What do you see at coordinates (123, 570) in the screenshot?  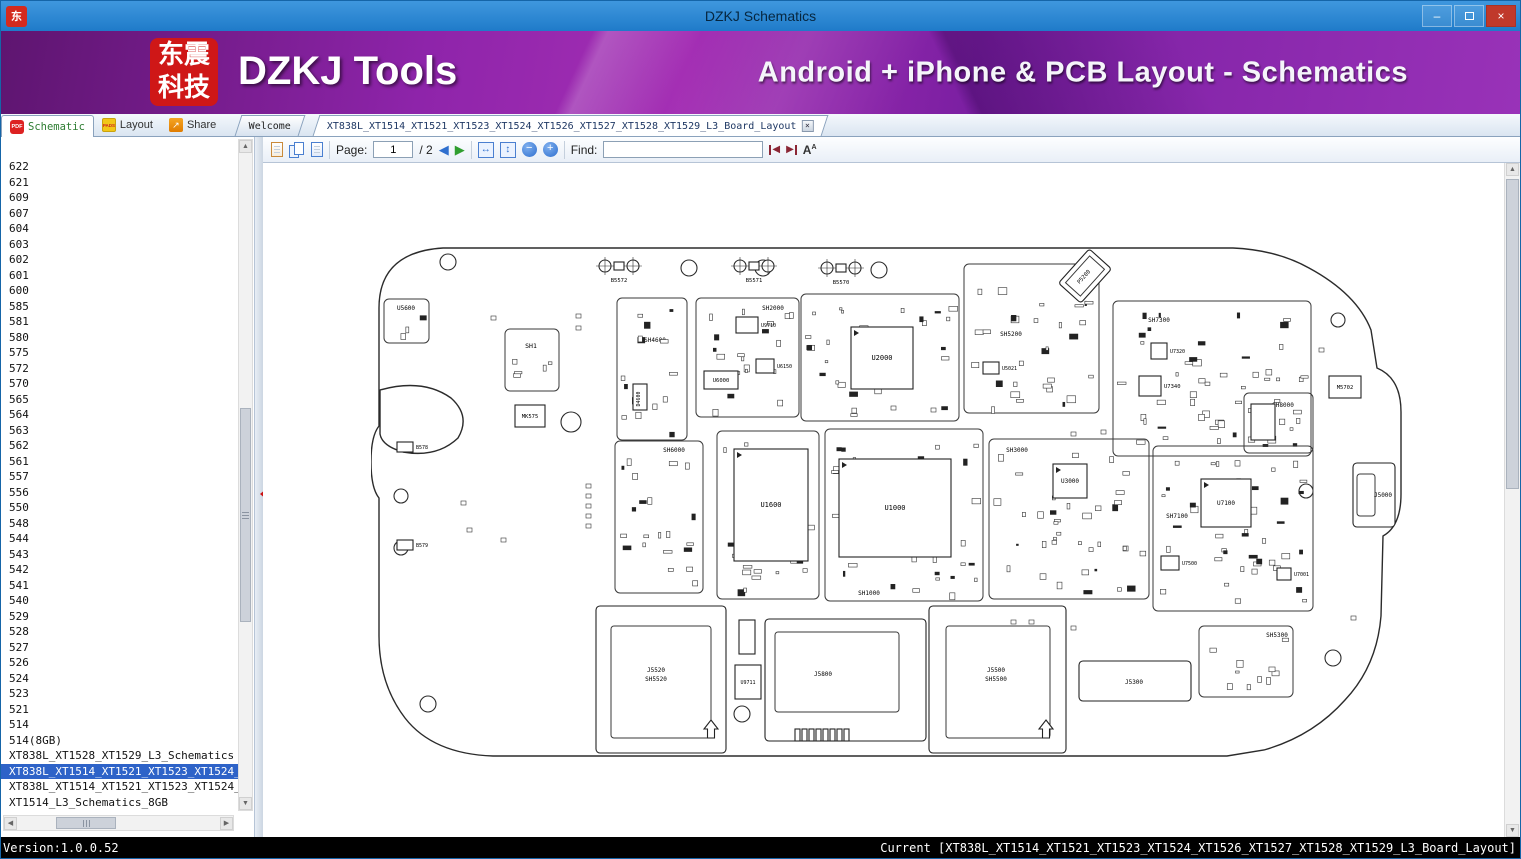 I see `list-item: 542` at bounding box center [123, 570].